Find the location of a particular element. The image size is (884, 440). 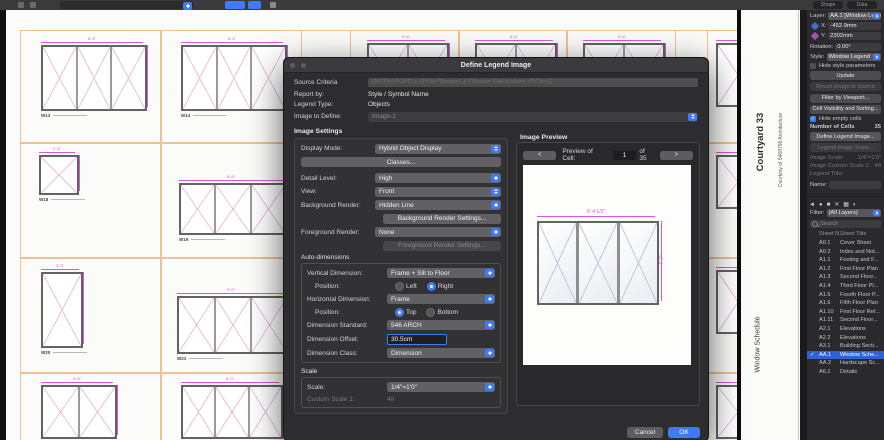

flag-icon: ◄ is located at coordinates (812, 205).